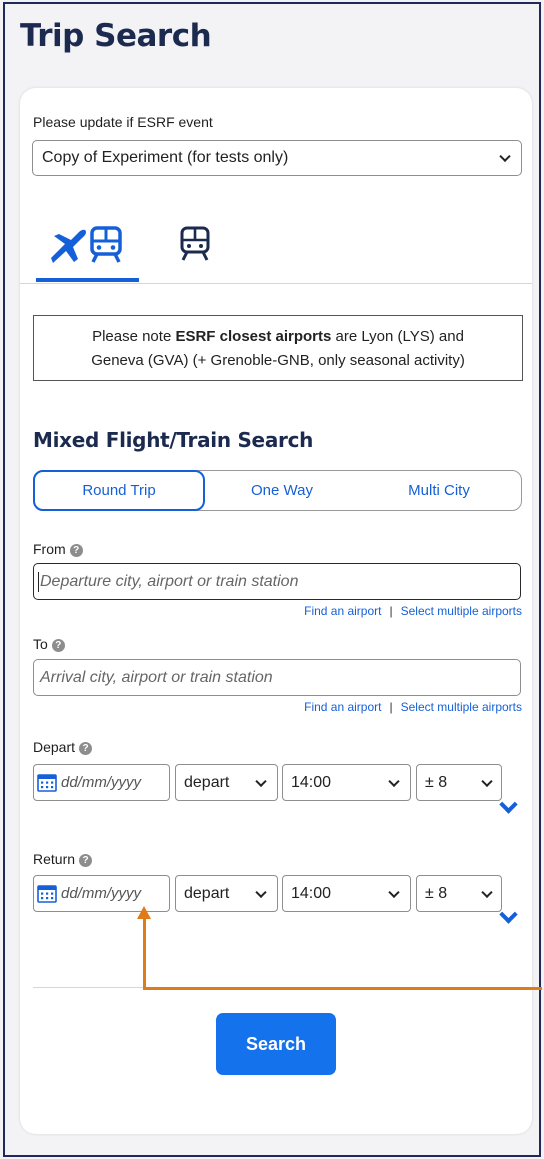  Describe the element at coordinates (282, 490) in the screenshot. I see `tab-one-way: One Way` at that location.